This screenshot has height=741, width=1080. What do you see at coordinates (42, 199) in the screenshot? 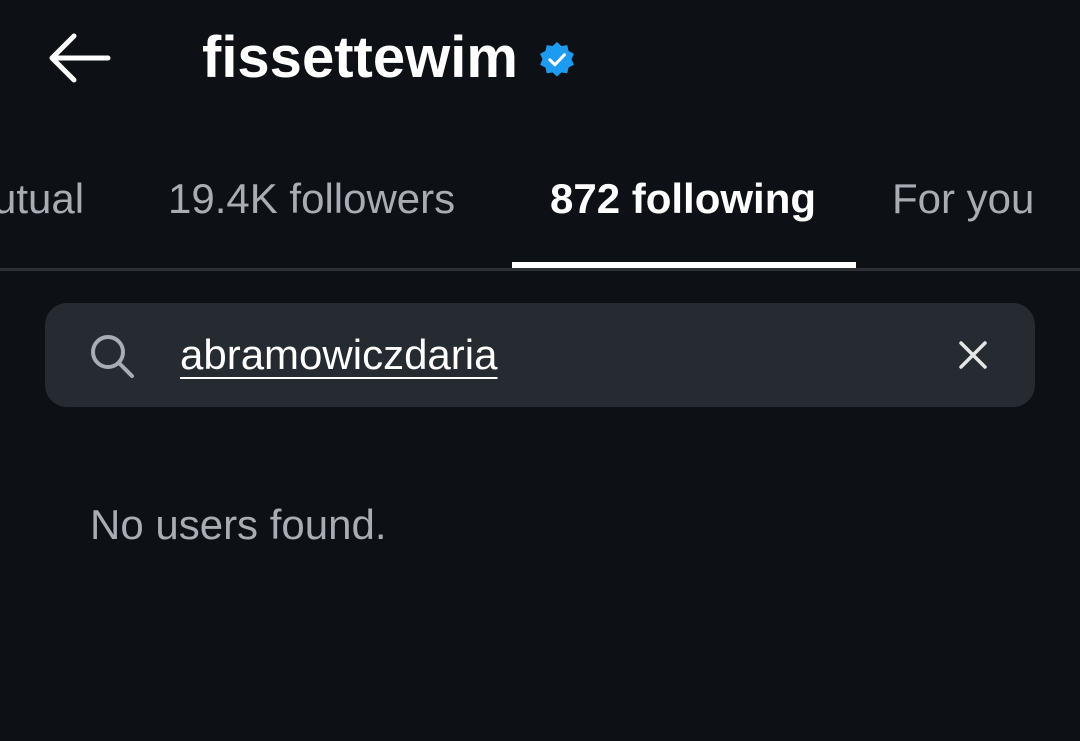
I see `tab-mutual: Mutual` at bounding box center [42, 199].